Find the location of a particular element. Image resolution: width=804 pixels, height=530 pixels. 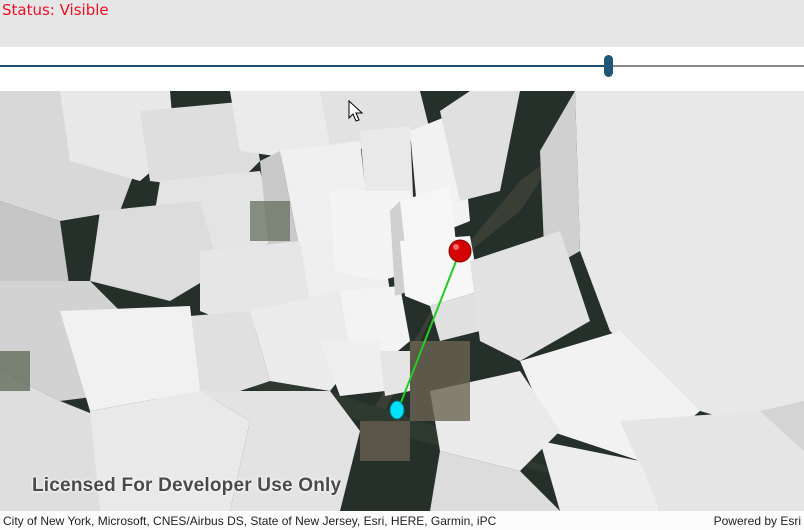

slider-thumb is located at coordinates (608, 66).